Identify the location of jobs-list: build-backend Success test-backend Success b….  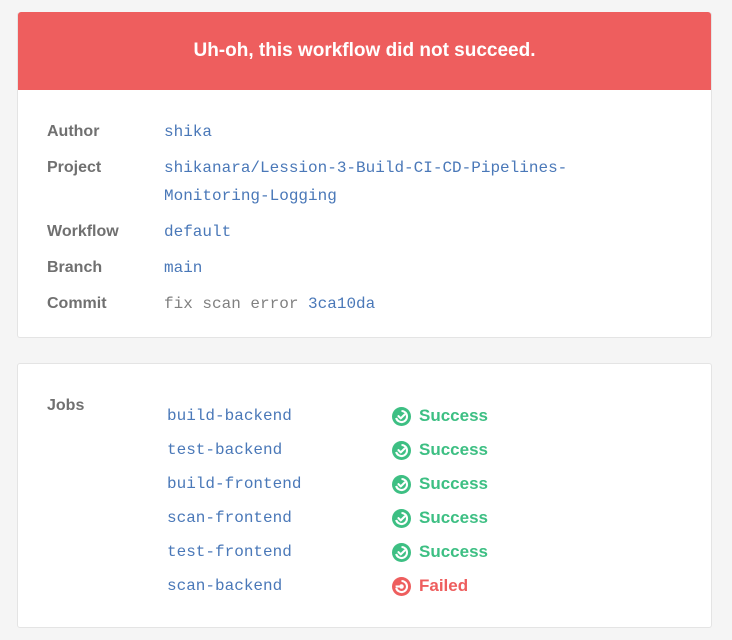
(327, 501).